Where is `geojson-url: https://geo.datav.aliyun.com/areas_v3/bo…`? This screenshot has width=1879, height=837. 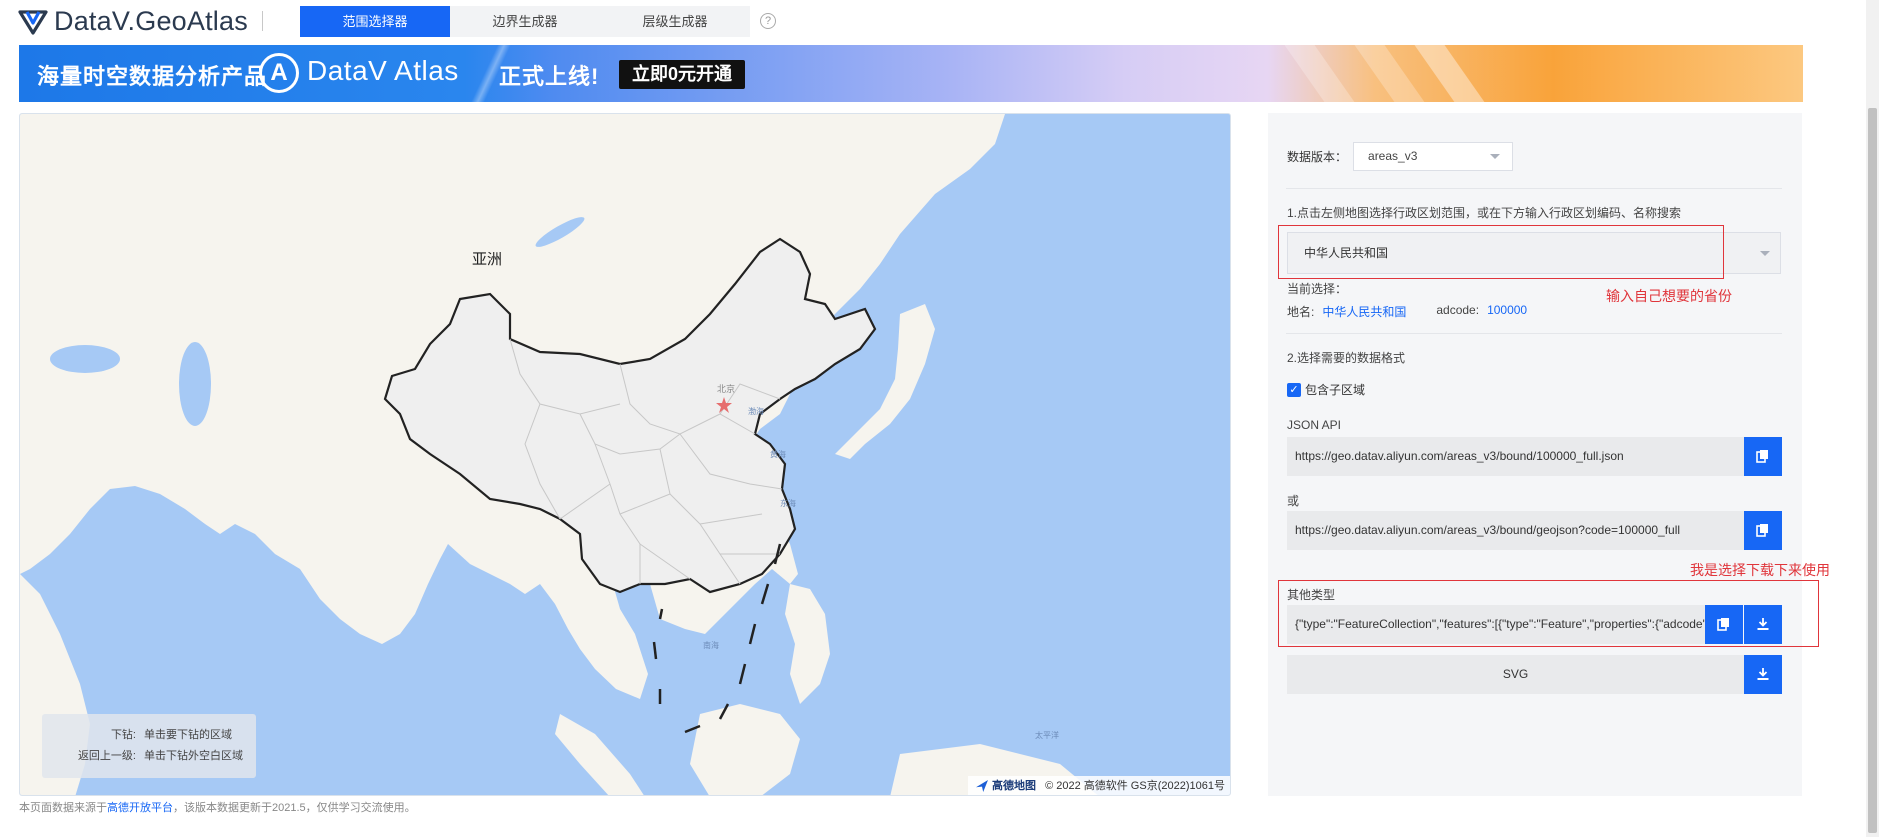
geojson-url: https://geo.datav.aliyun.com/areas_v3/bo… is located at coordinates (1515, 530).